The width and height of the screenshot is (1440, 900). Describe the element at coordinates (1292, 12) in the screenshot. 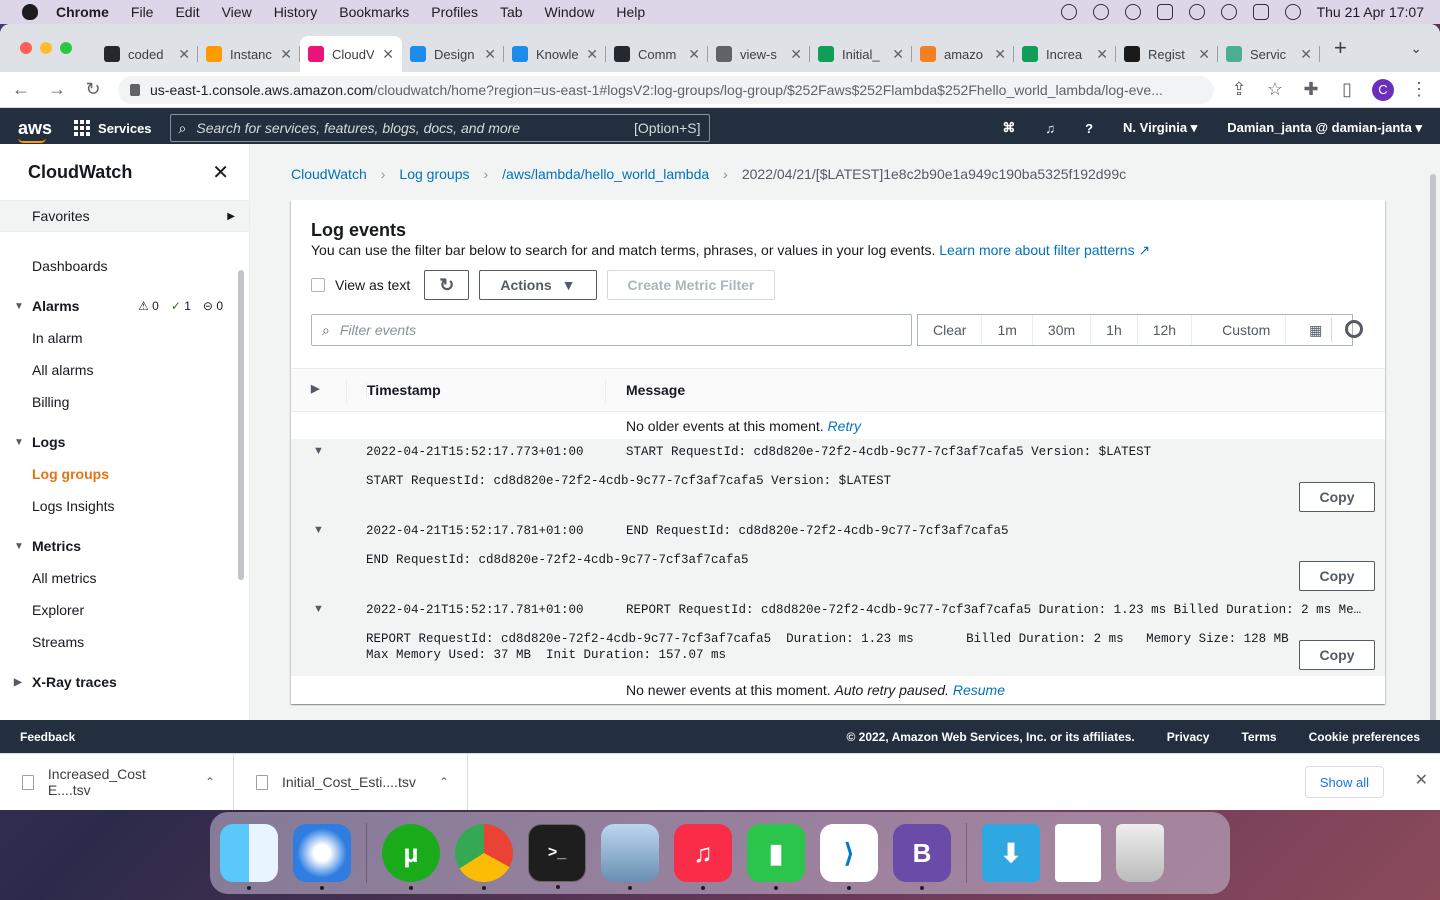

I see `siri-icon` at that location.